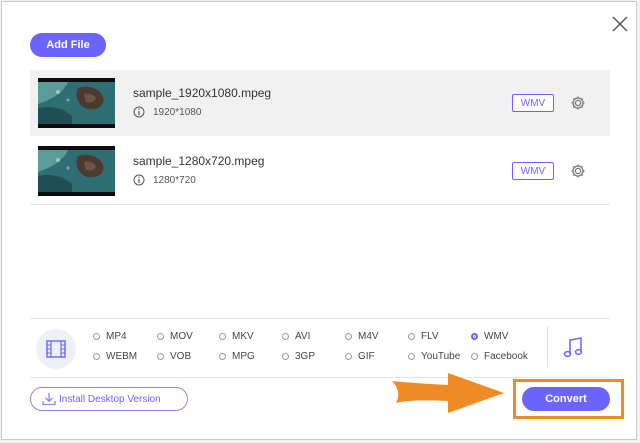  What do you see at coordinates (116, 336) in the screenshot?
I see `format-label: MP4` at bounding box center [116, 336].